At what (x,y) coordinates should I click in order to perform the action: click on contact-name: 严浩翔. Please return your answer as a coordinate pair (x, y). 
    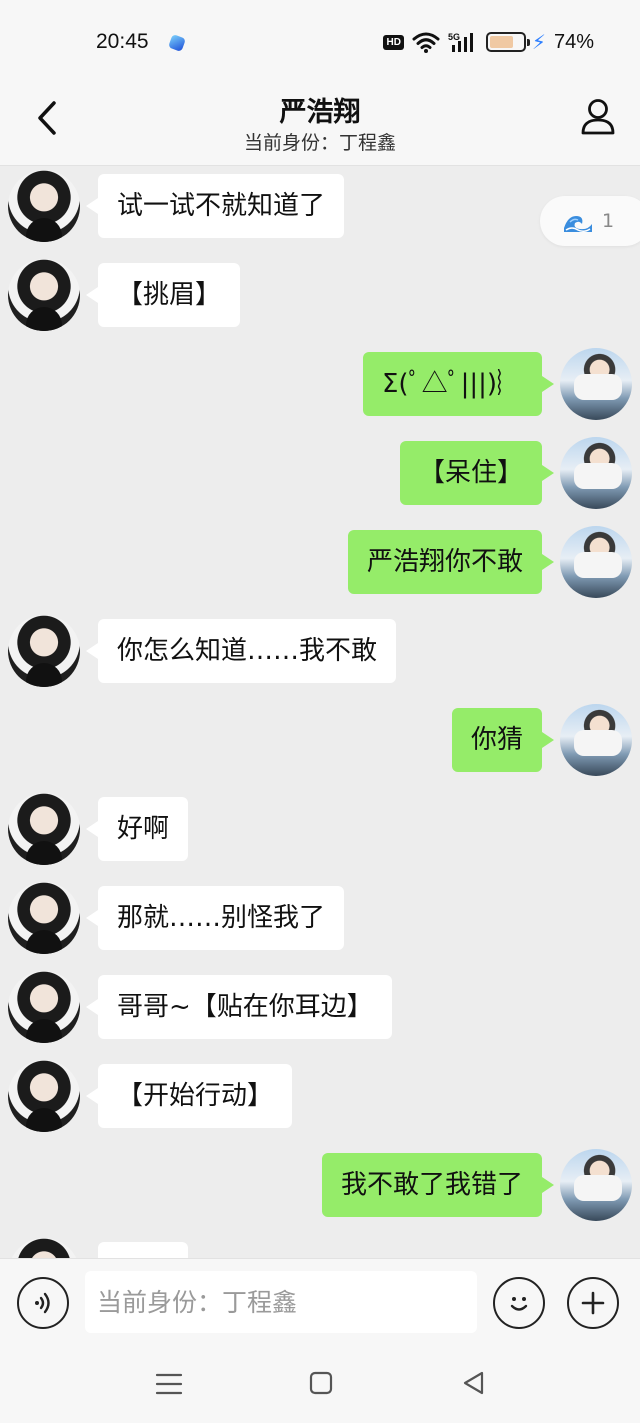
    Looking at the image, I should click on (320, 112).